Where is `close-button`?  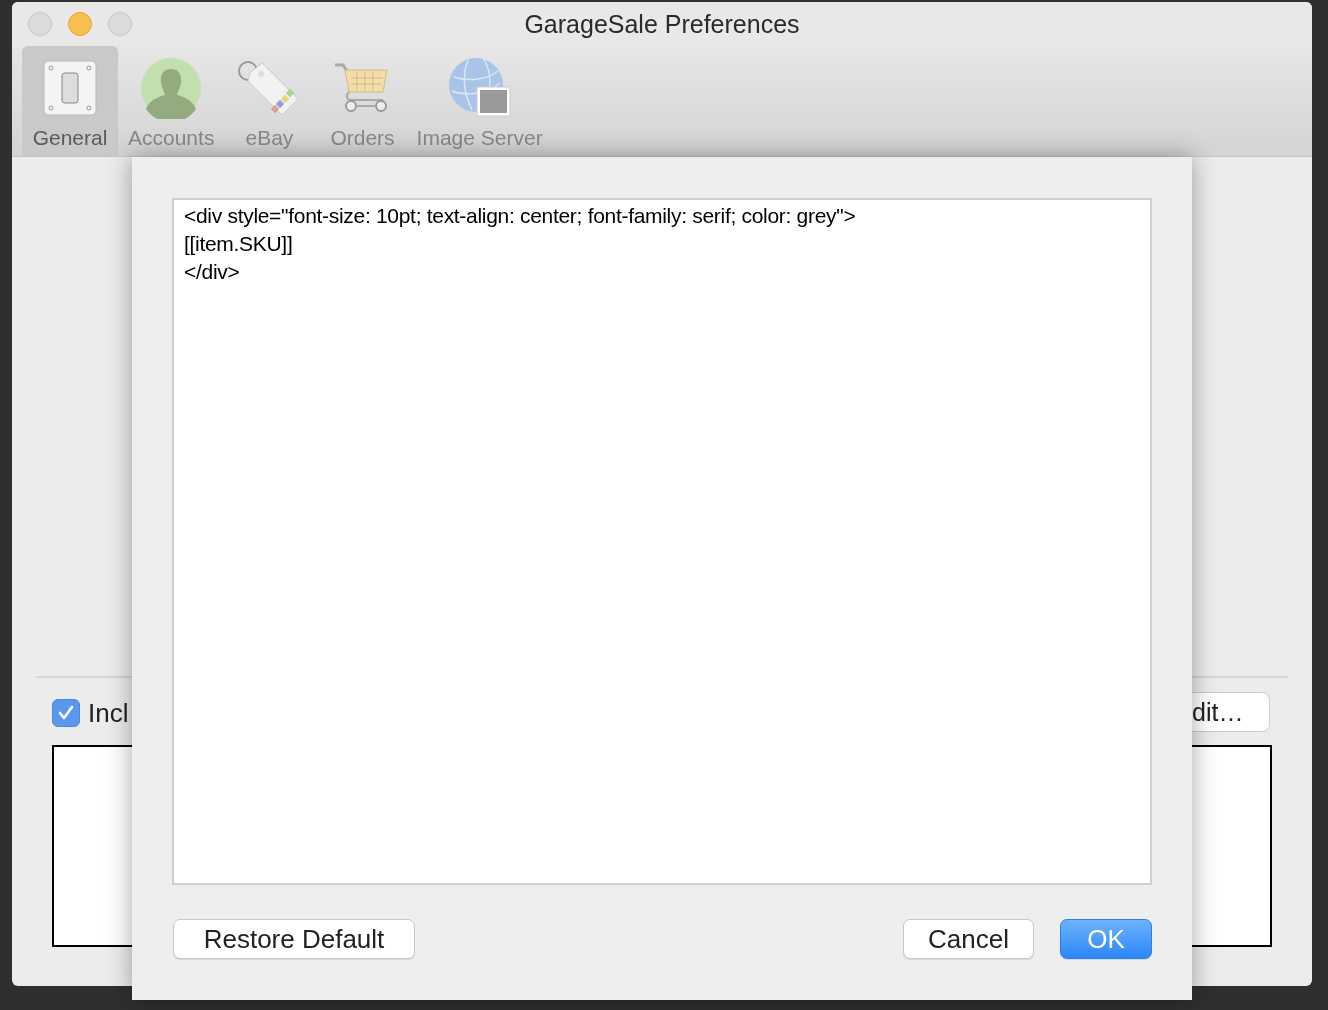 close-button is located at coordinates (40, 24).